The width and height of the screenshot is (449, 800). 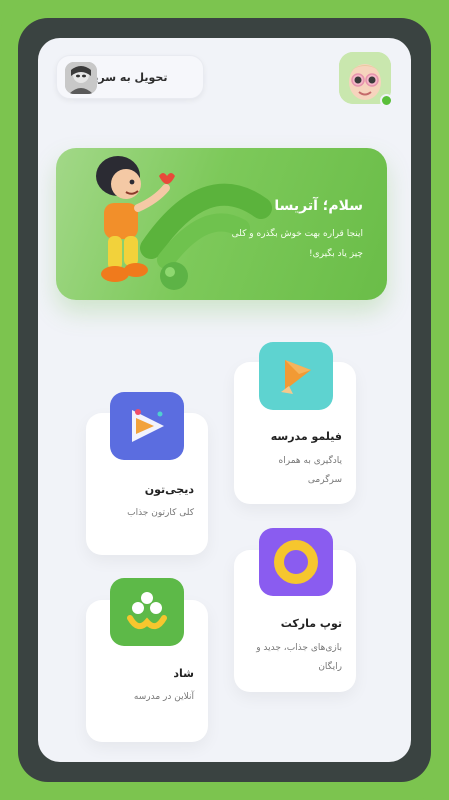 I want to click on guardian-avatar, so click(x=81, y=78).